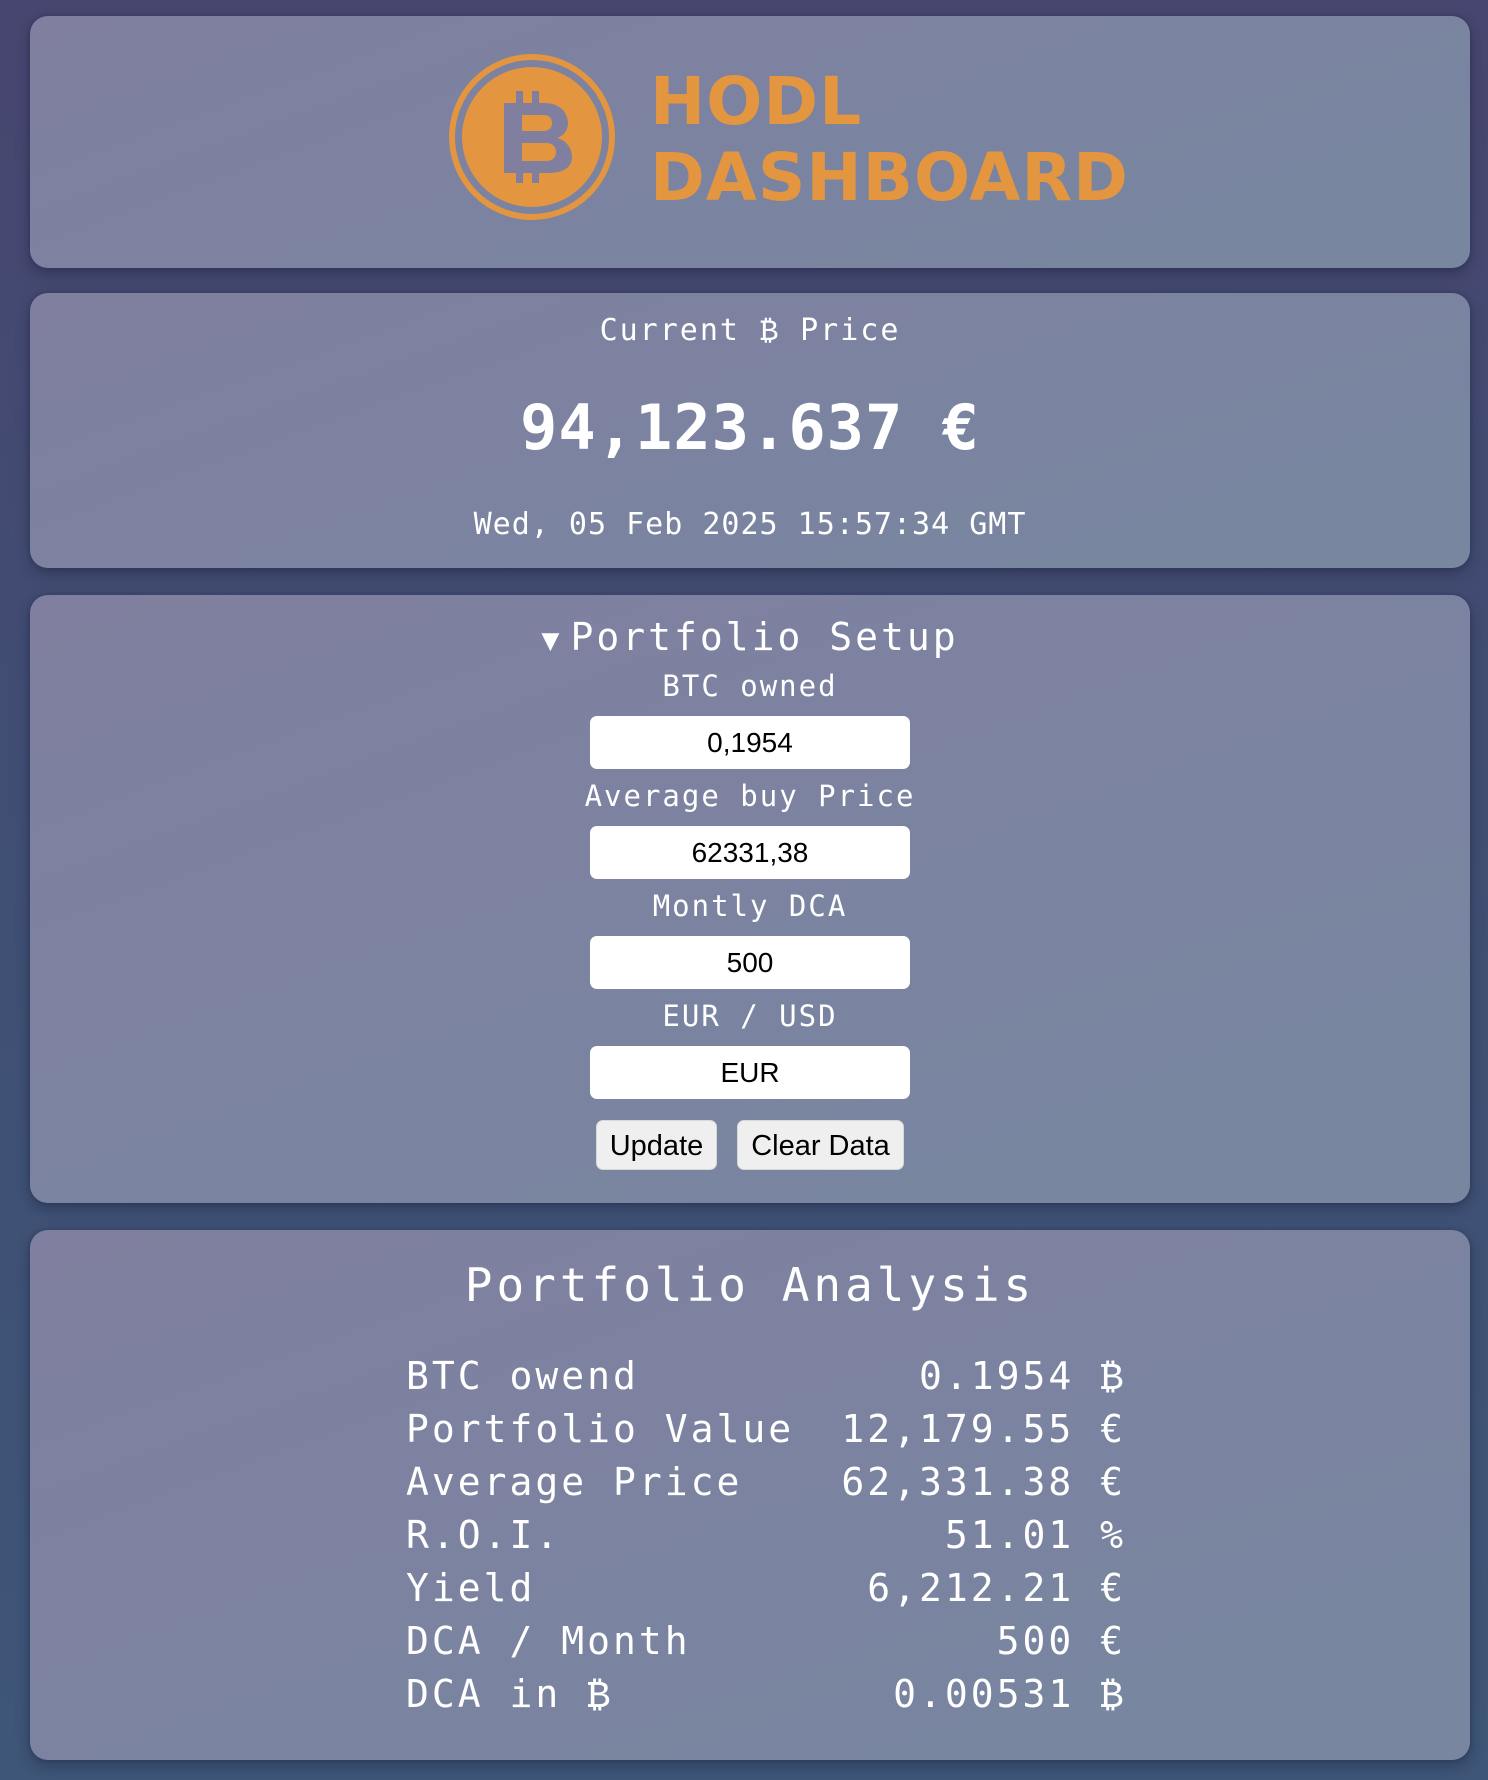  What do you see at coordinates (548, 1641) in the screenshot?
I see `analysis-label: DCA / Month` at bounding box center [548, 1641].